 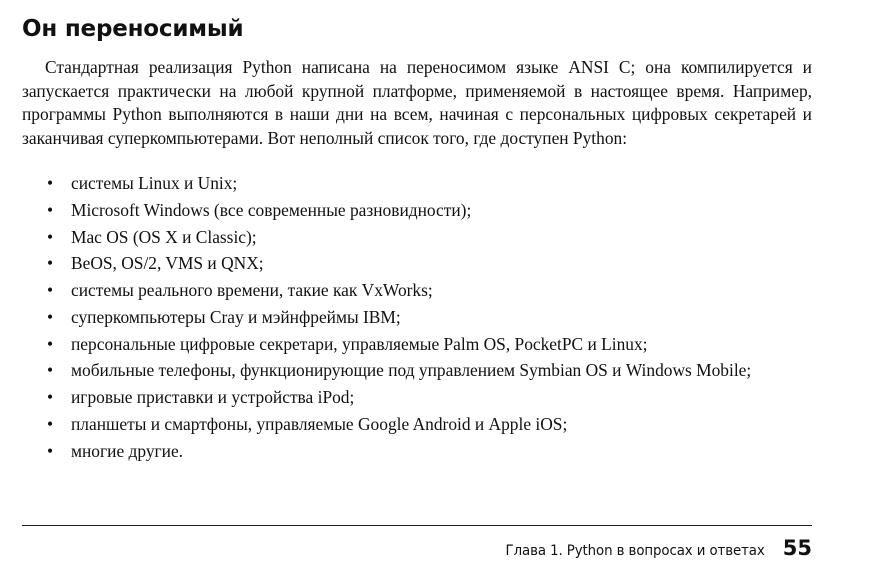 I want to click on list-item-text: BeOS, OS/2, VMS и QNX;, so click(x=167, y=263).